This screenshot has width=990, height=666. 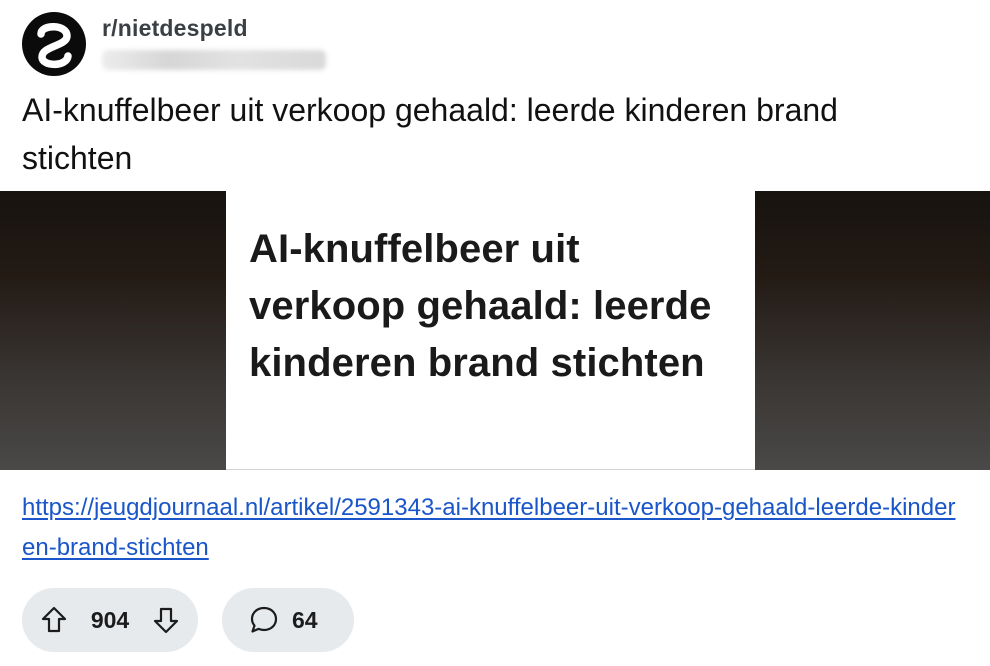 I want to click on subreddit-logo-icon, so click(x=54, y=46).